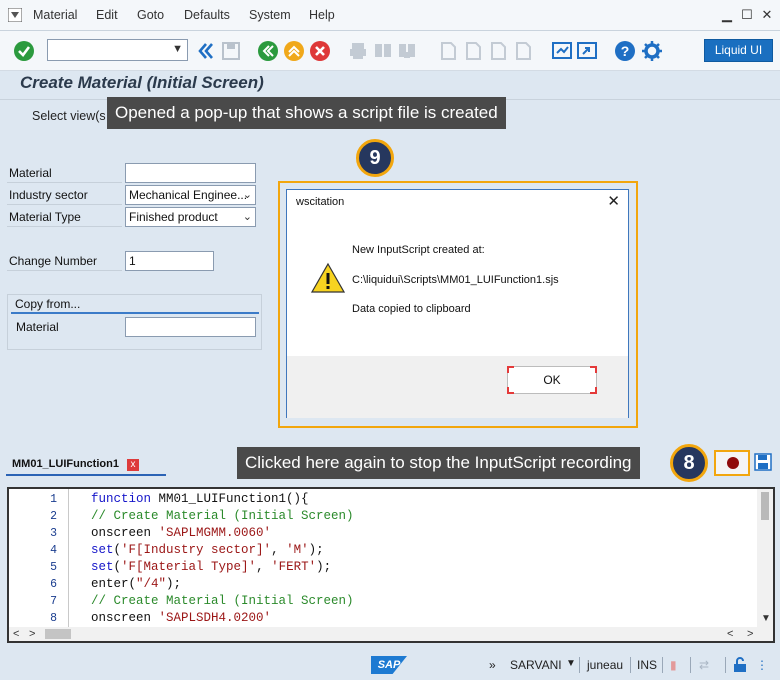 This screenshot has height=680, width=780. I want to click on transfer-icon: ⇄, so click(704, 665).